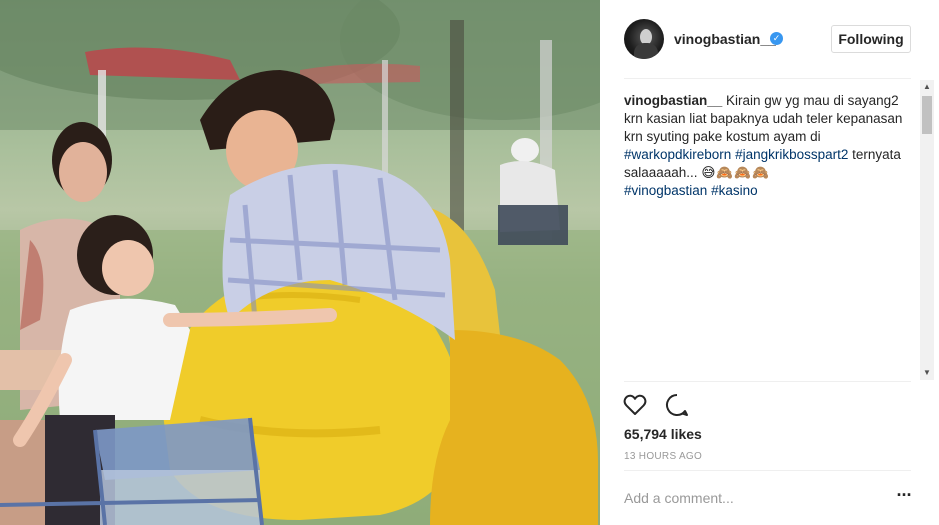 The image size is (939, 525). Describe the element at coordinates (646, 51) in the screenshot. I see `avatar-body` at that location.